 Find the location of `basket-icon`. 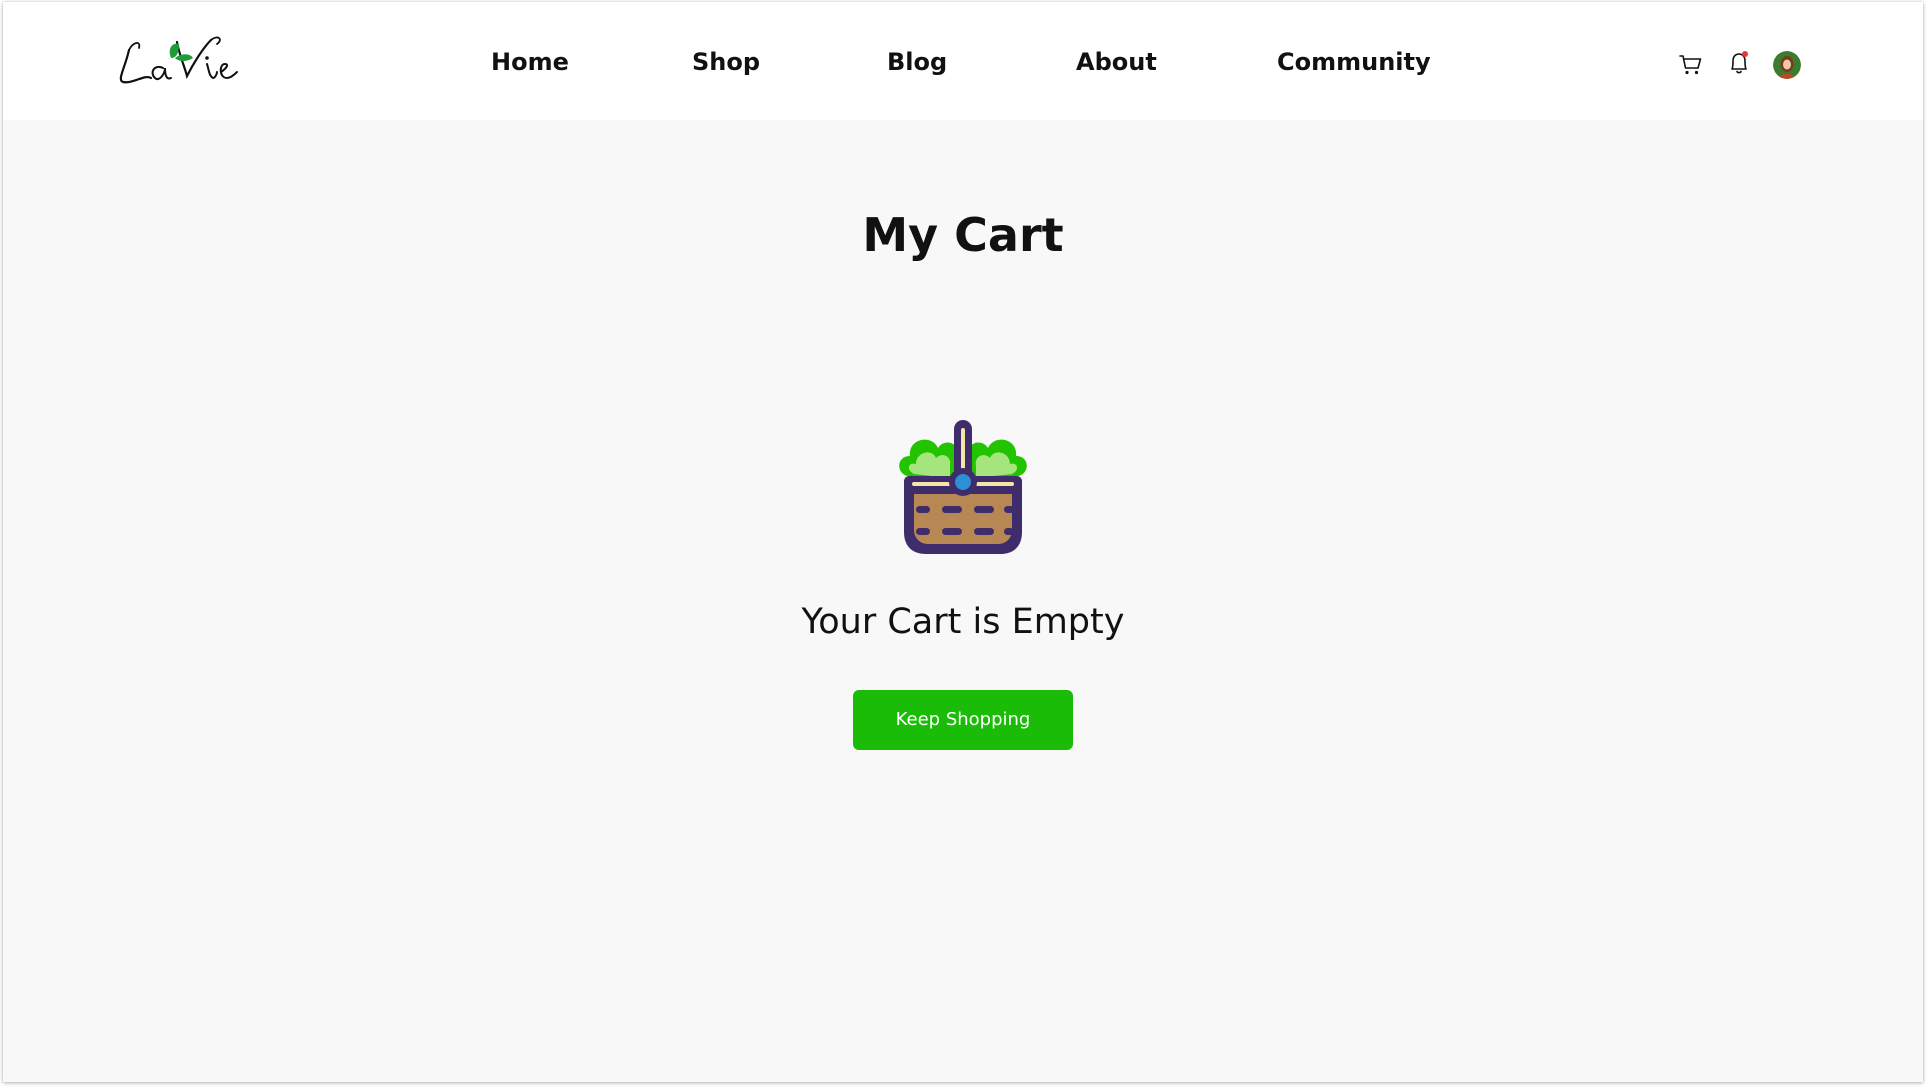

basket-icon is located at coordinates (963, 487).